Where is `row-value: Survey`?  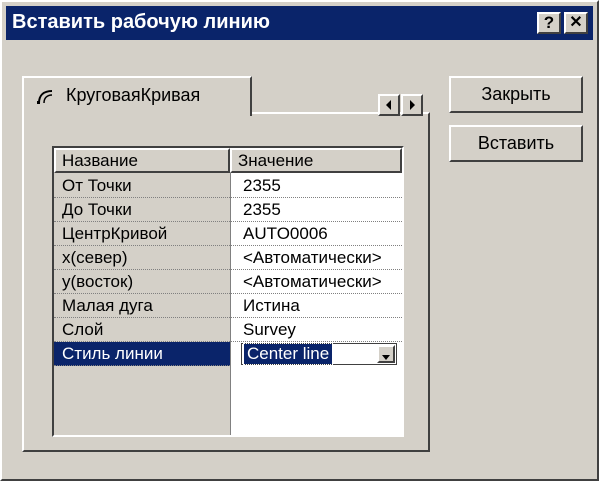
row-value: Survey is located at coordinates (316, 330).